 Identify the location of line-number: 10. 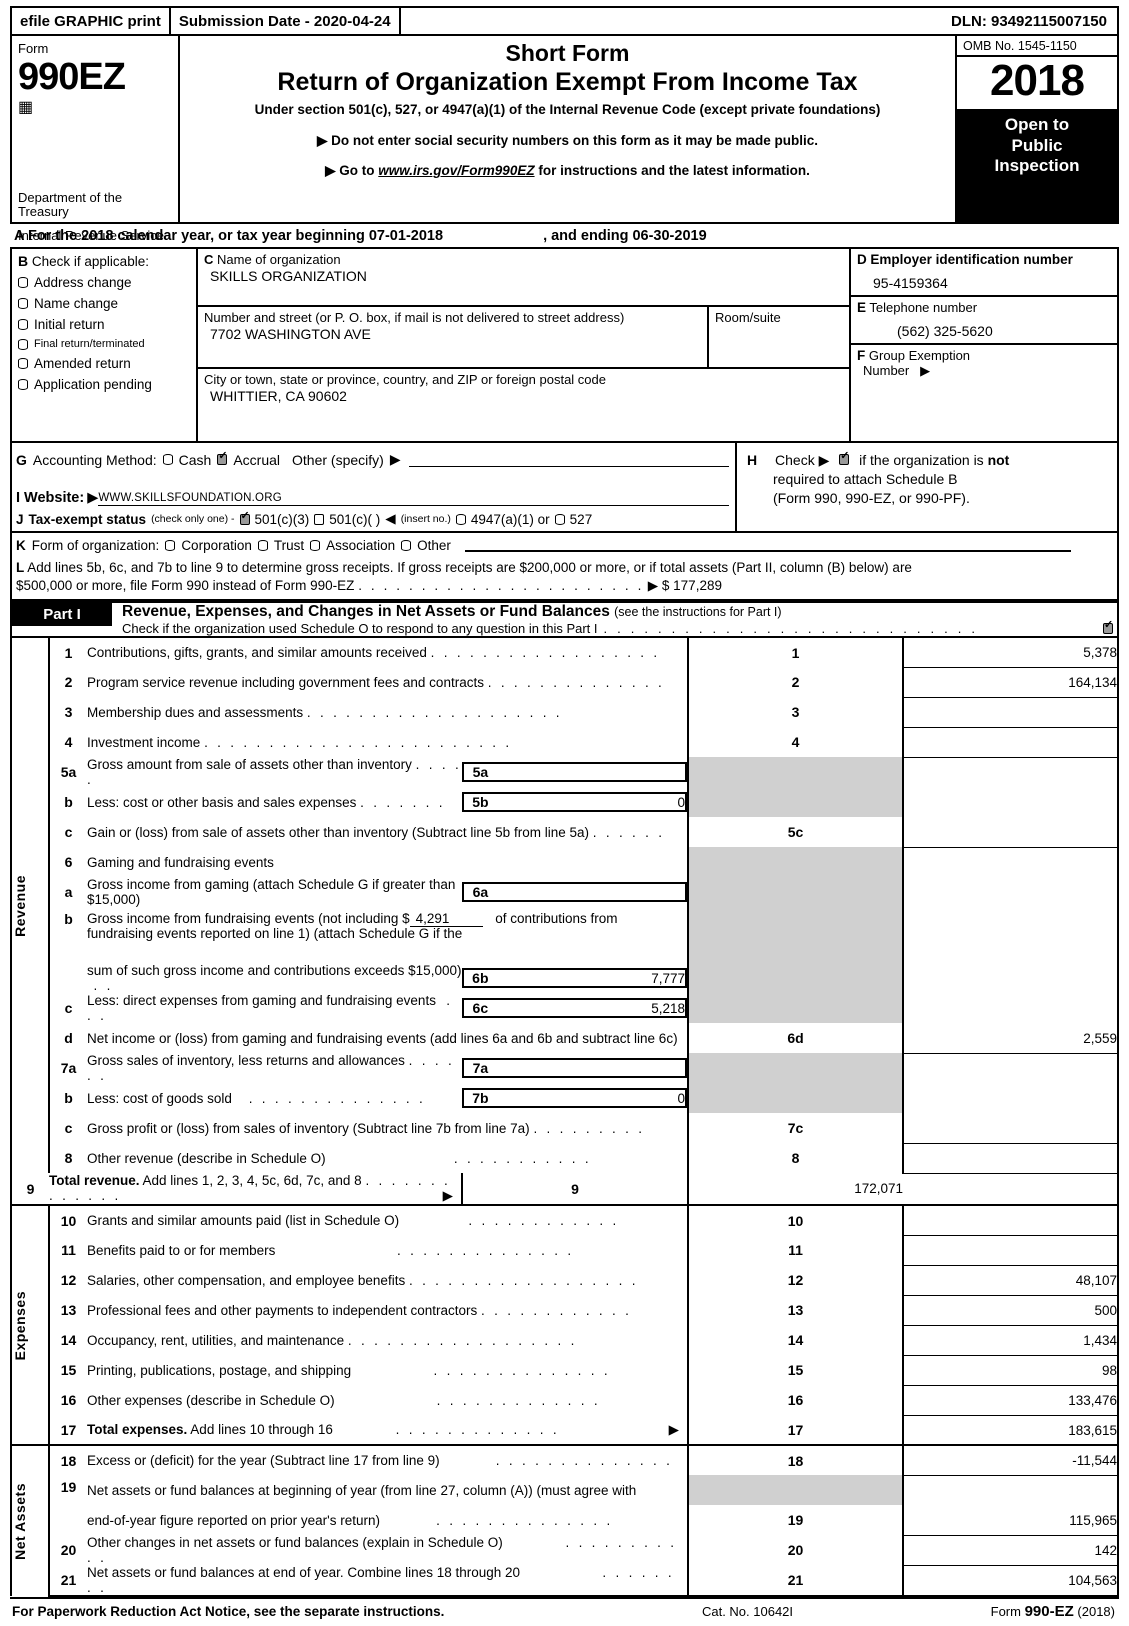
(68, 1220).